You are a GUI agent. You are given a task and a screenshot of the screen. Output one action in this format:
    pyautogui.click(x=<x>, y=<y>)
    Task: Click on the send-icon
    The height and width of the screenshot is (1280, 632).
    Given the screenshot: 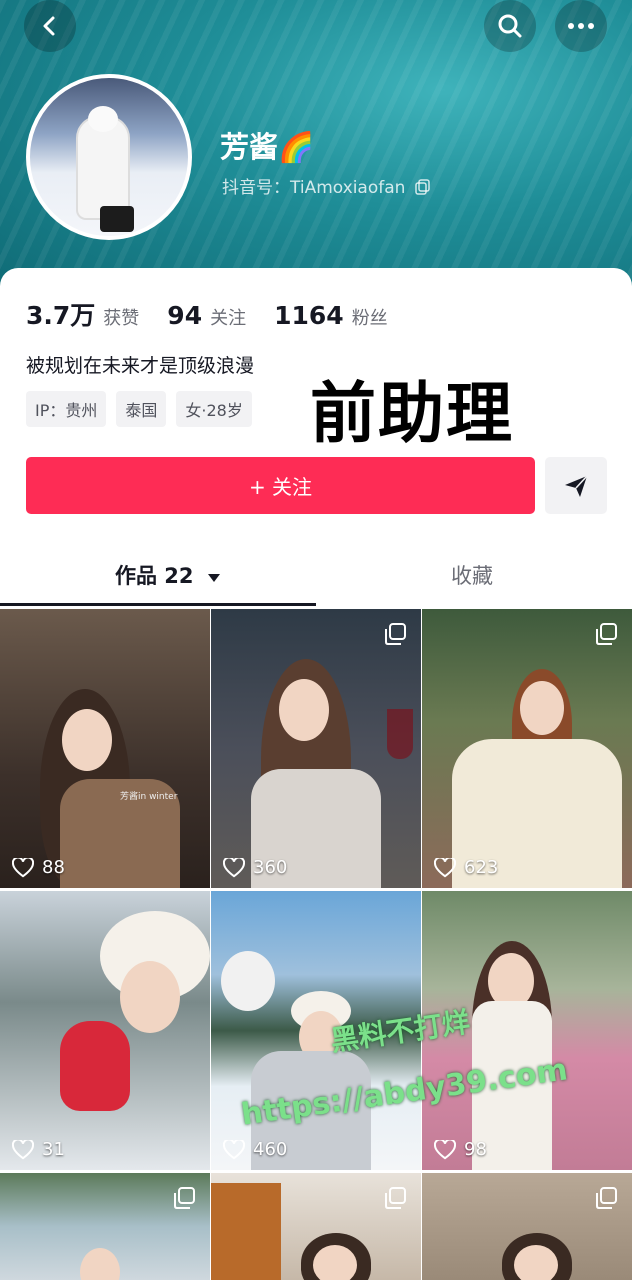 What is the action you would take?
    pyautogui.click(x=576, y=485)
    